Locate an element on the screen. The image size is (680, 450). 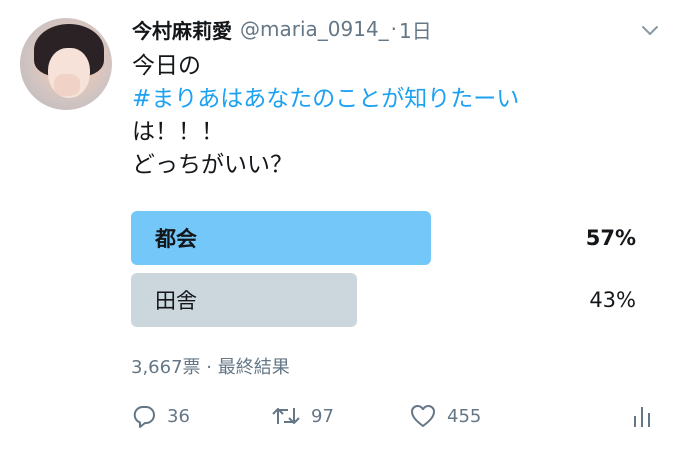
avatar is located at coordinates (66, 64).